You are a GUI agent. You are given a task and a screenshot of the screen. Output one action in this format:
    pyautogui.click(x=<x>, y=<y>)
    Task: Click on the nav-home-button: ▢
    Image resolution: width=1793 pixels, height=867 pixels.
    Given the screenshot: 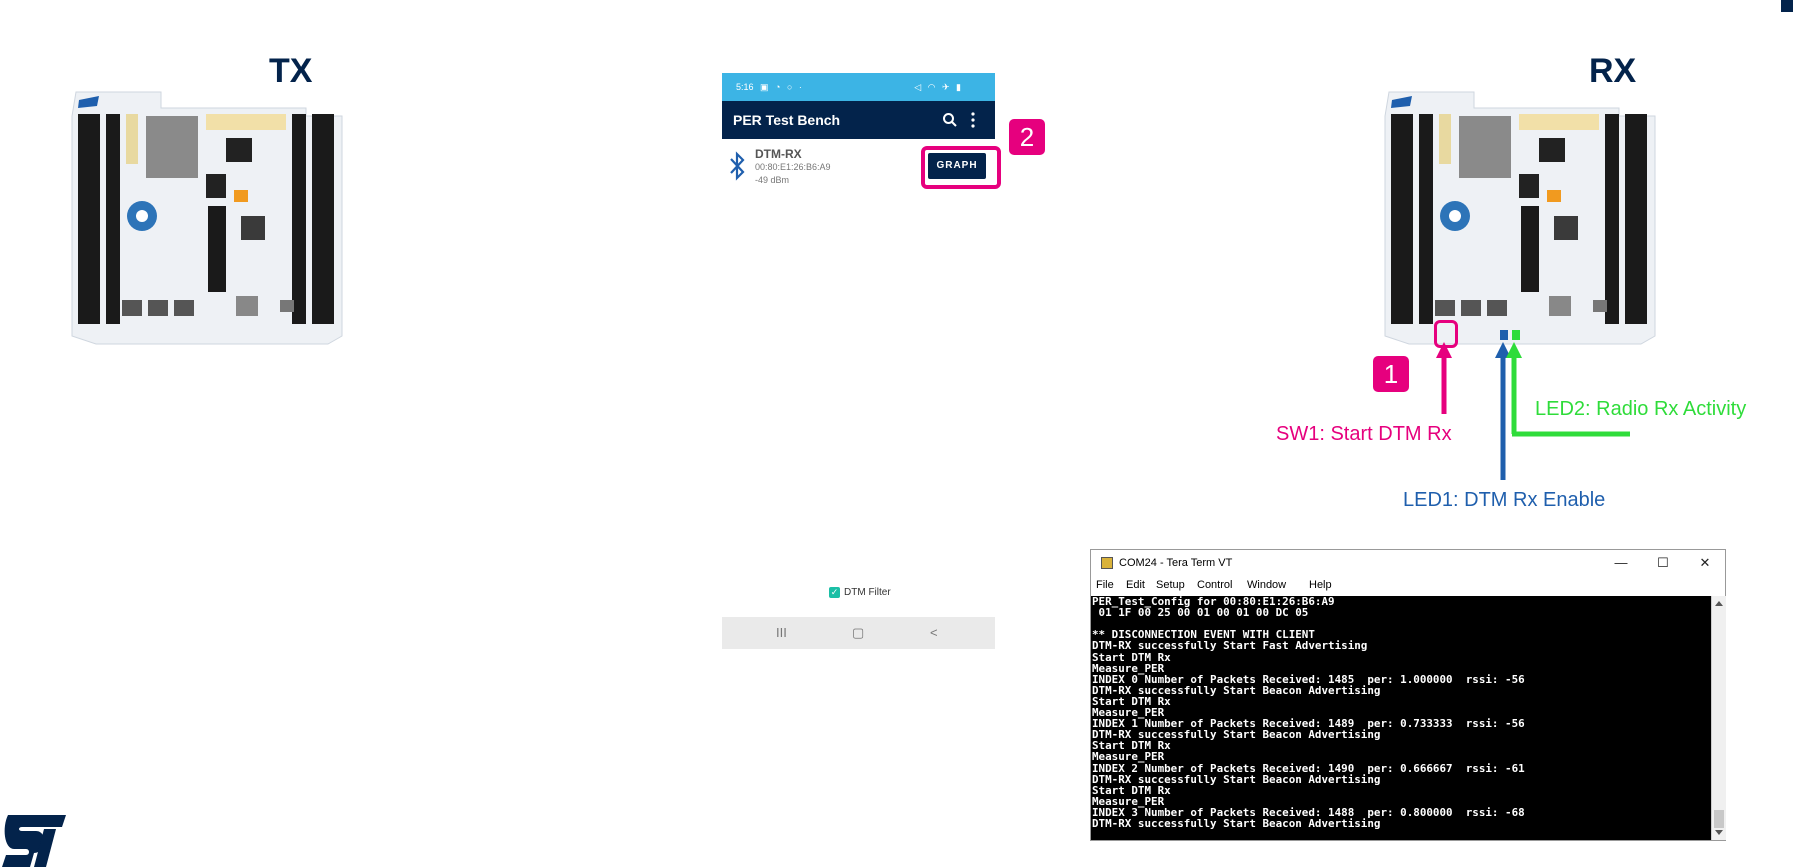 What is the action you would take?
    pyautogui.click(x=858, y=633)
    